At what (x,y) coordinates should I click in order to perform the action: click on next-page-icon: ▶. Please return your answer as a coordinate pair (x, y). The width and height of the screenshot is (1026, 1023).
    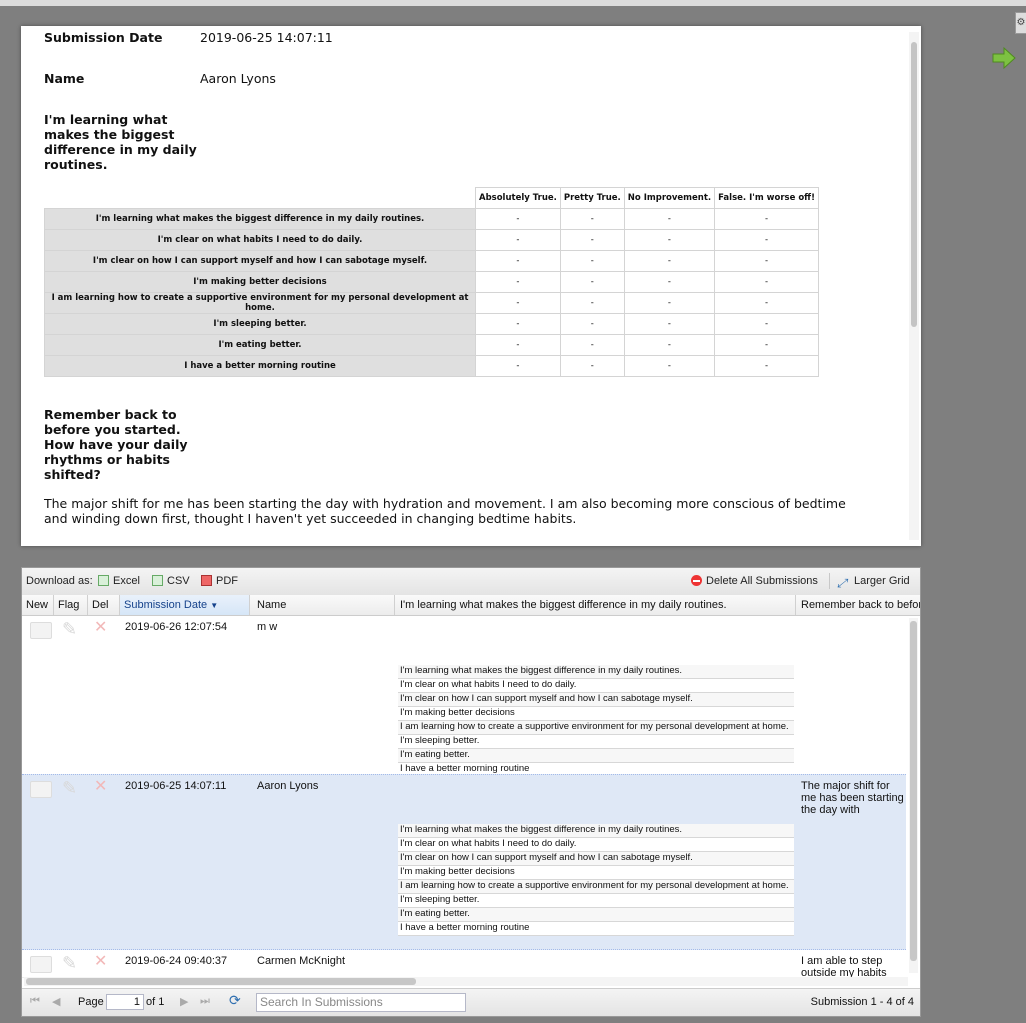
    Looking at the image, I should click on (184, 1001).